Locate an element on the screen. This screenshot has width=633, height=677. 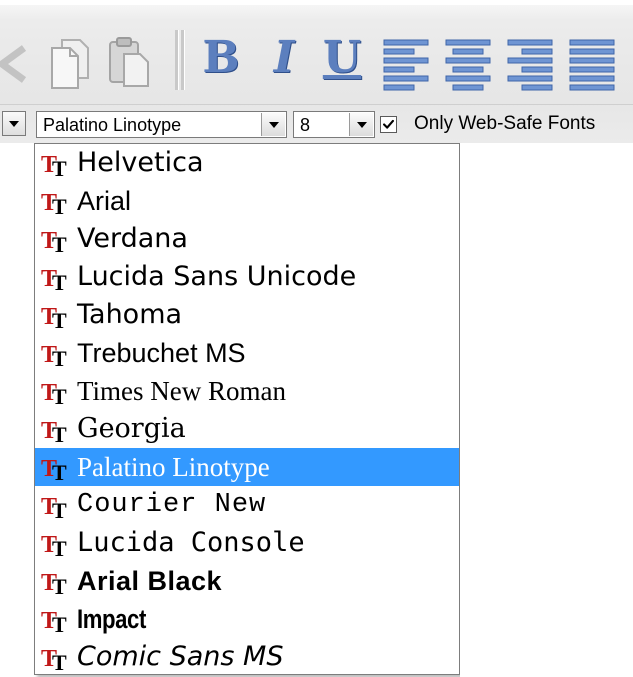
align-center-icon is located at coordinates (468, 65).